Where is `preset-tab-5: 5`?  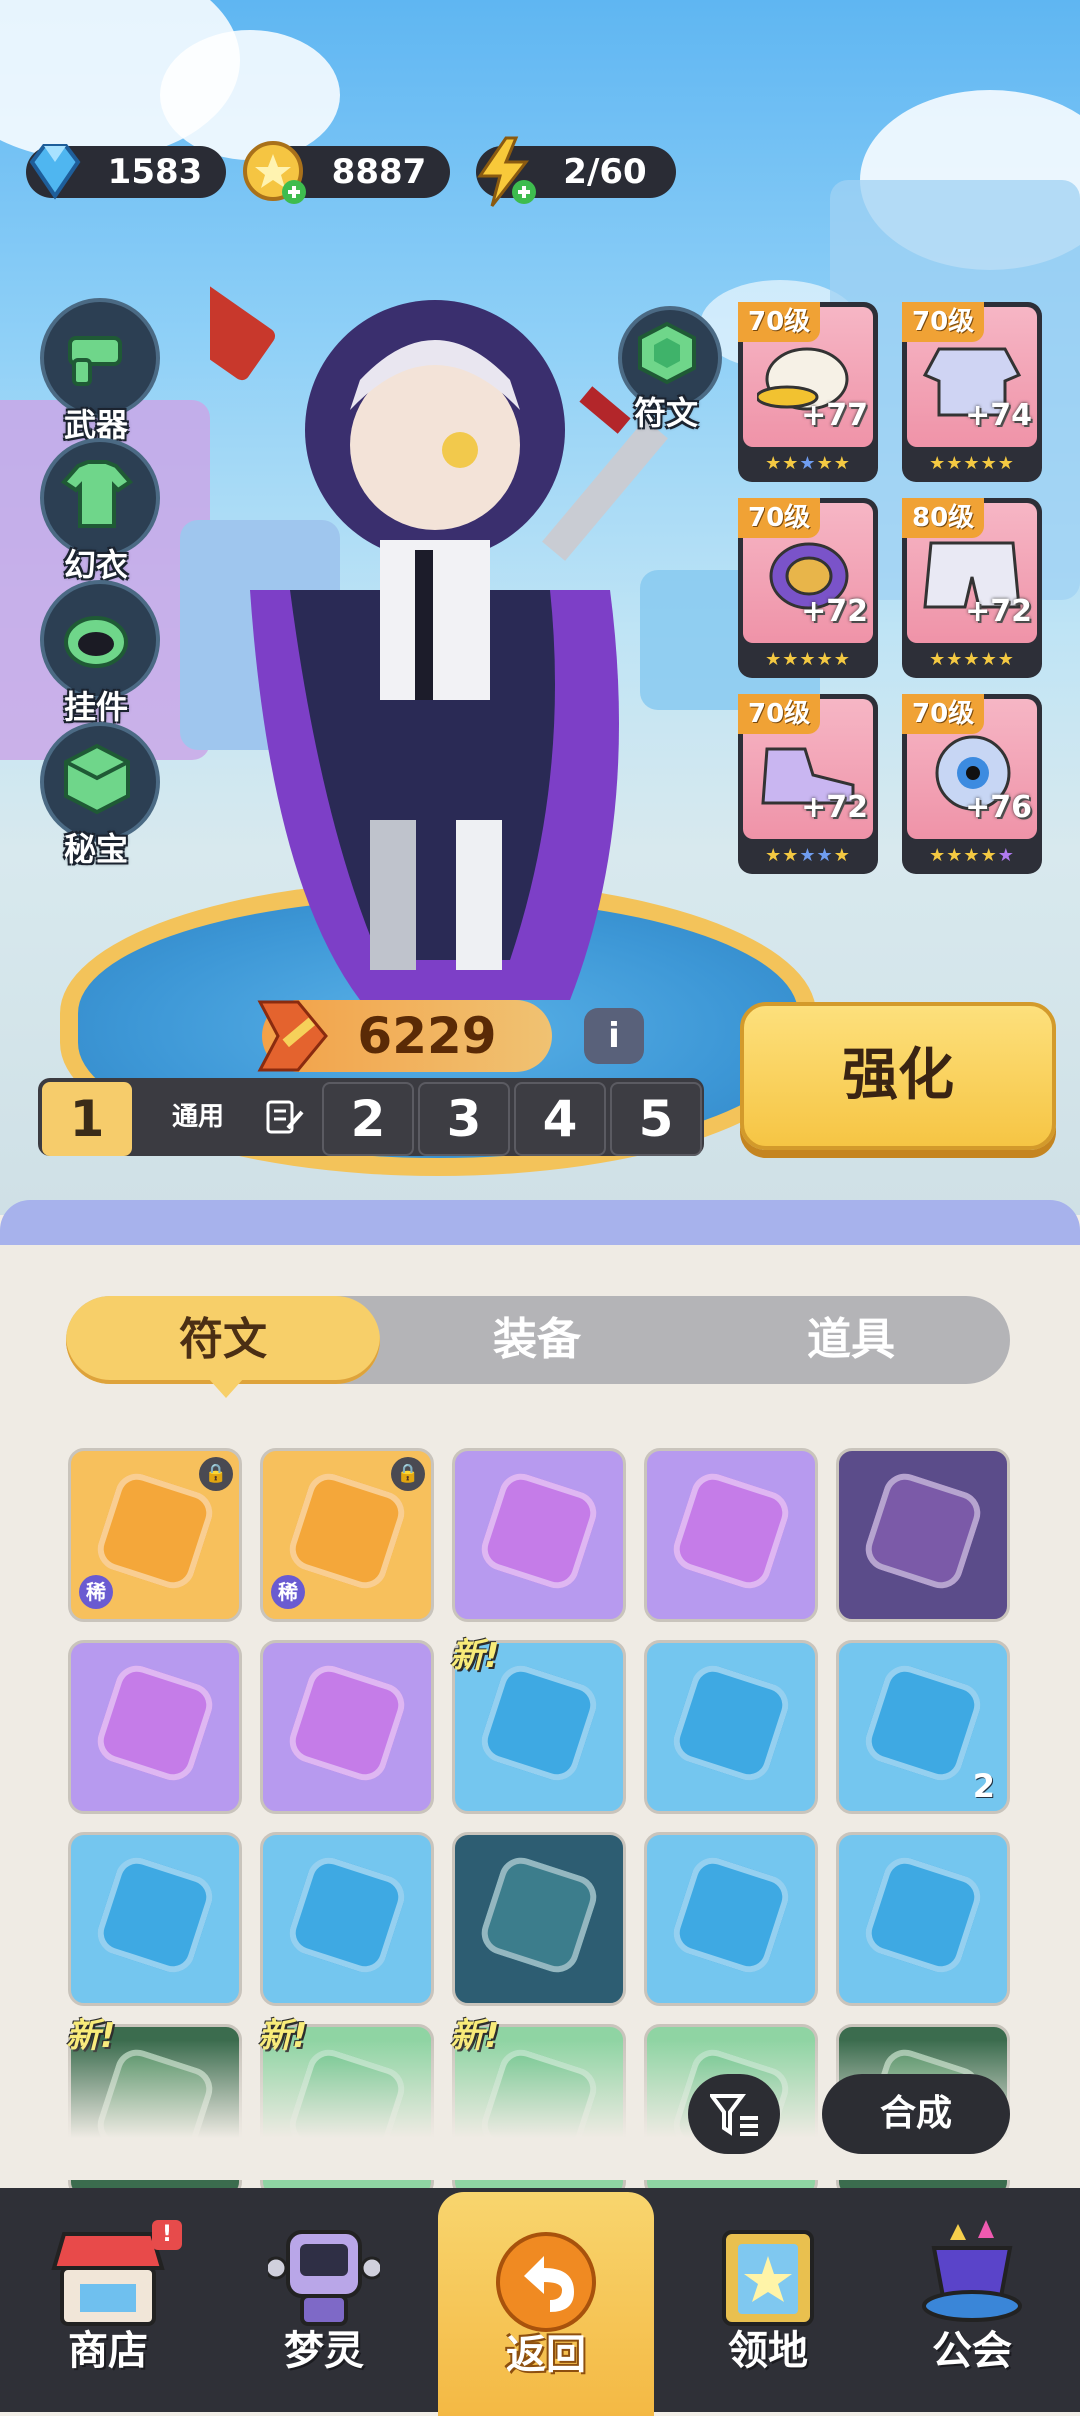
preset-tab-5: 5 is located at coordinates (656, 1119).